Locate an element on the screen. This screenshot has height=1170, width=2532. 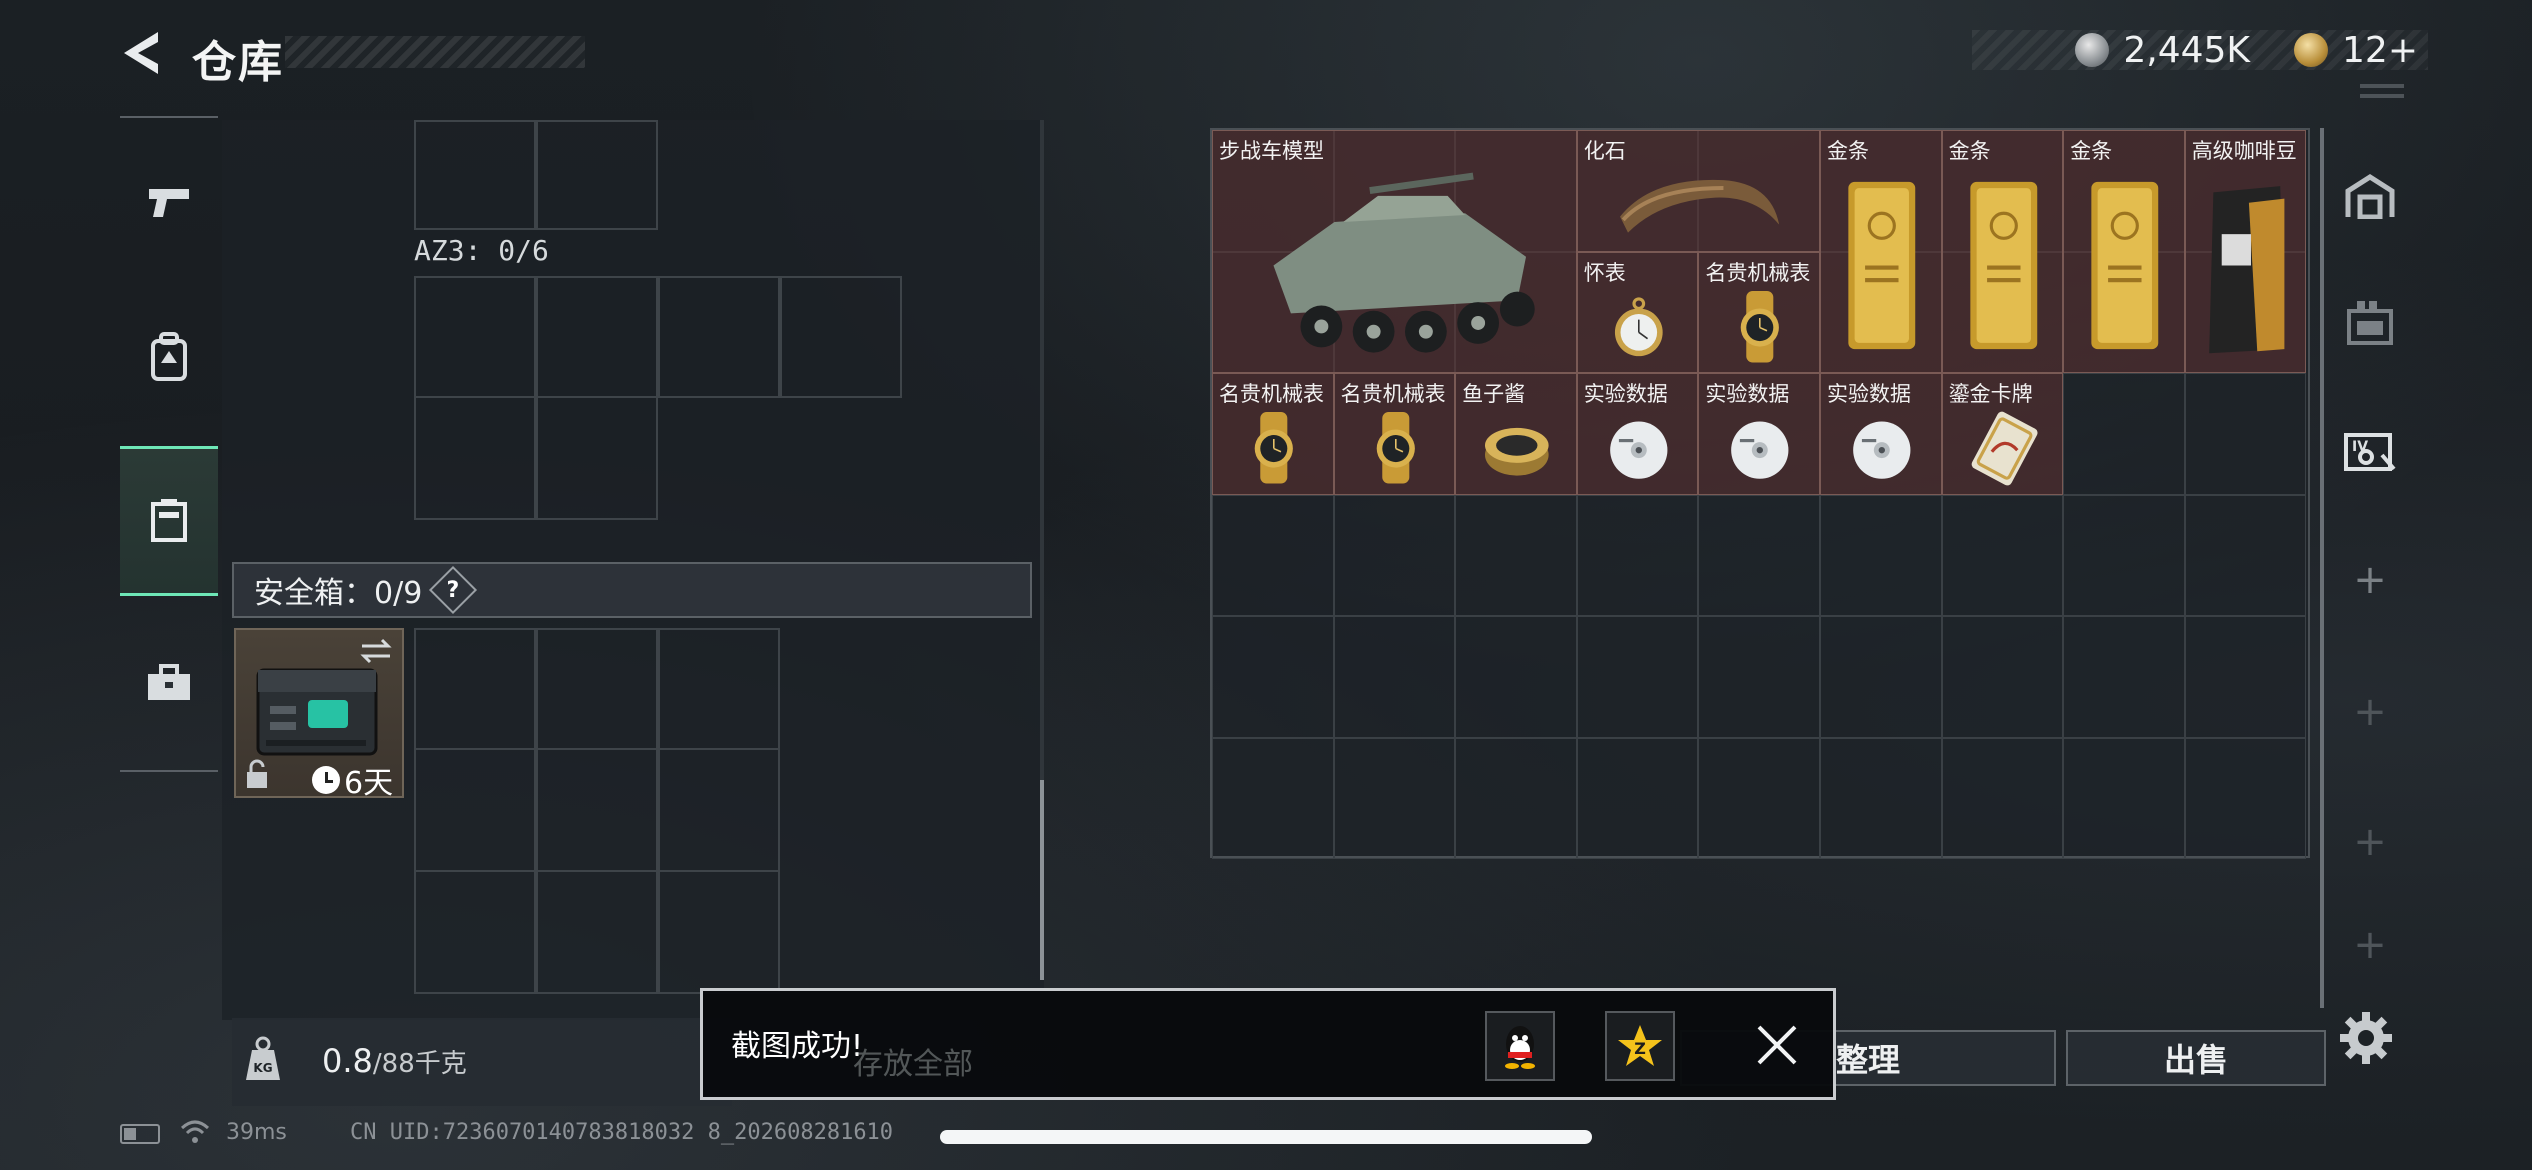
right-nav-add-3: + is located at coordinates (2370, 842).